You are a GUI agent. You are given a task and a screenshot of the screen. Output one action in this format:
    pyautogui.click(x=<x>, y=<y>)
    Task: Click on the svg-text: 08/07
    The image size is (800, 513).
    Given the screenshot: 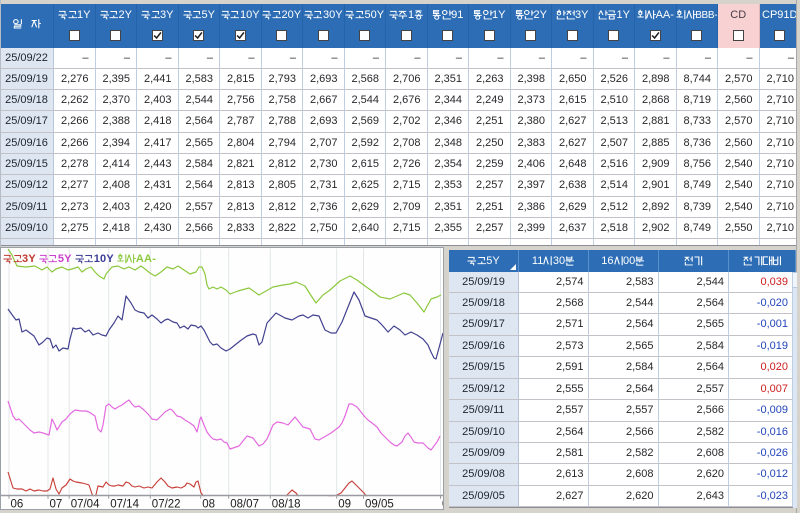 What is the action you would take?
    pyautogui.click(x=244, y=505)
    